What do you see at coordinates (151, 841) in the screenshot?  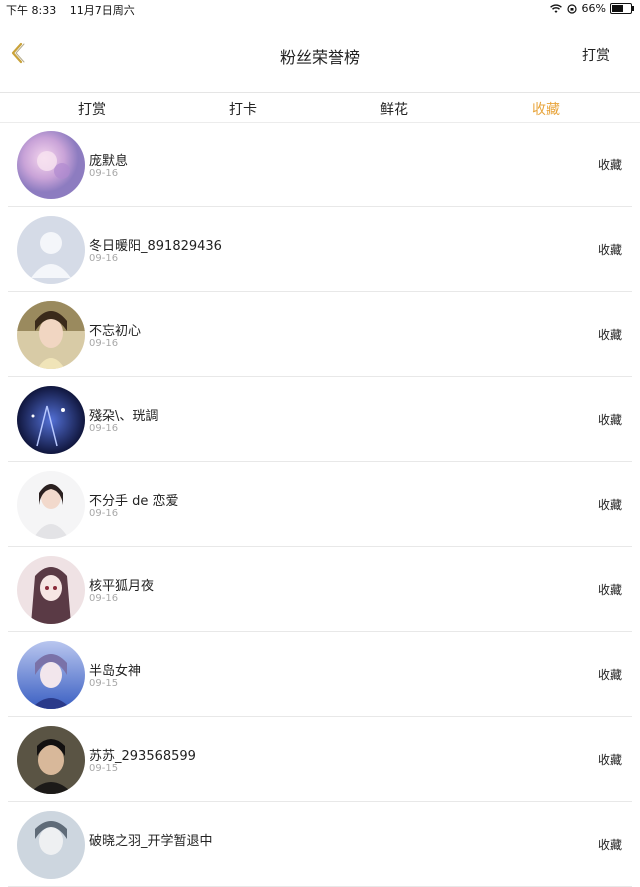 I see `user-name: 破晓之羽_开学暂退中` at bounding box center [151, 841].